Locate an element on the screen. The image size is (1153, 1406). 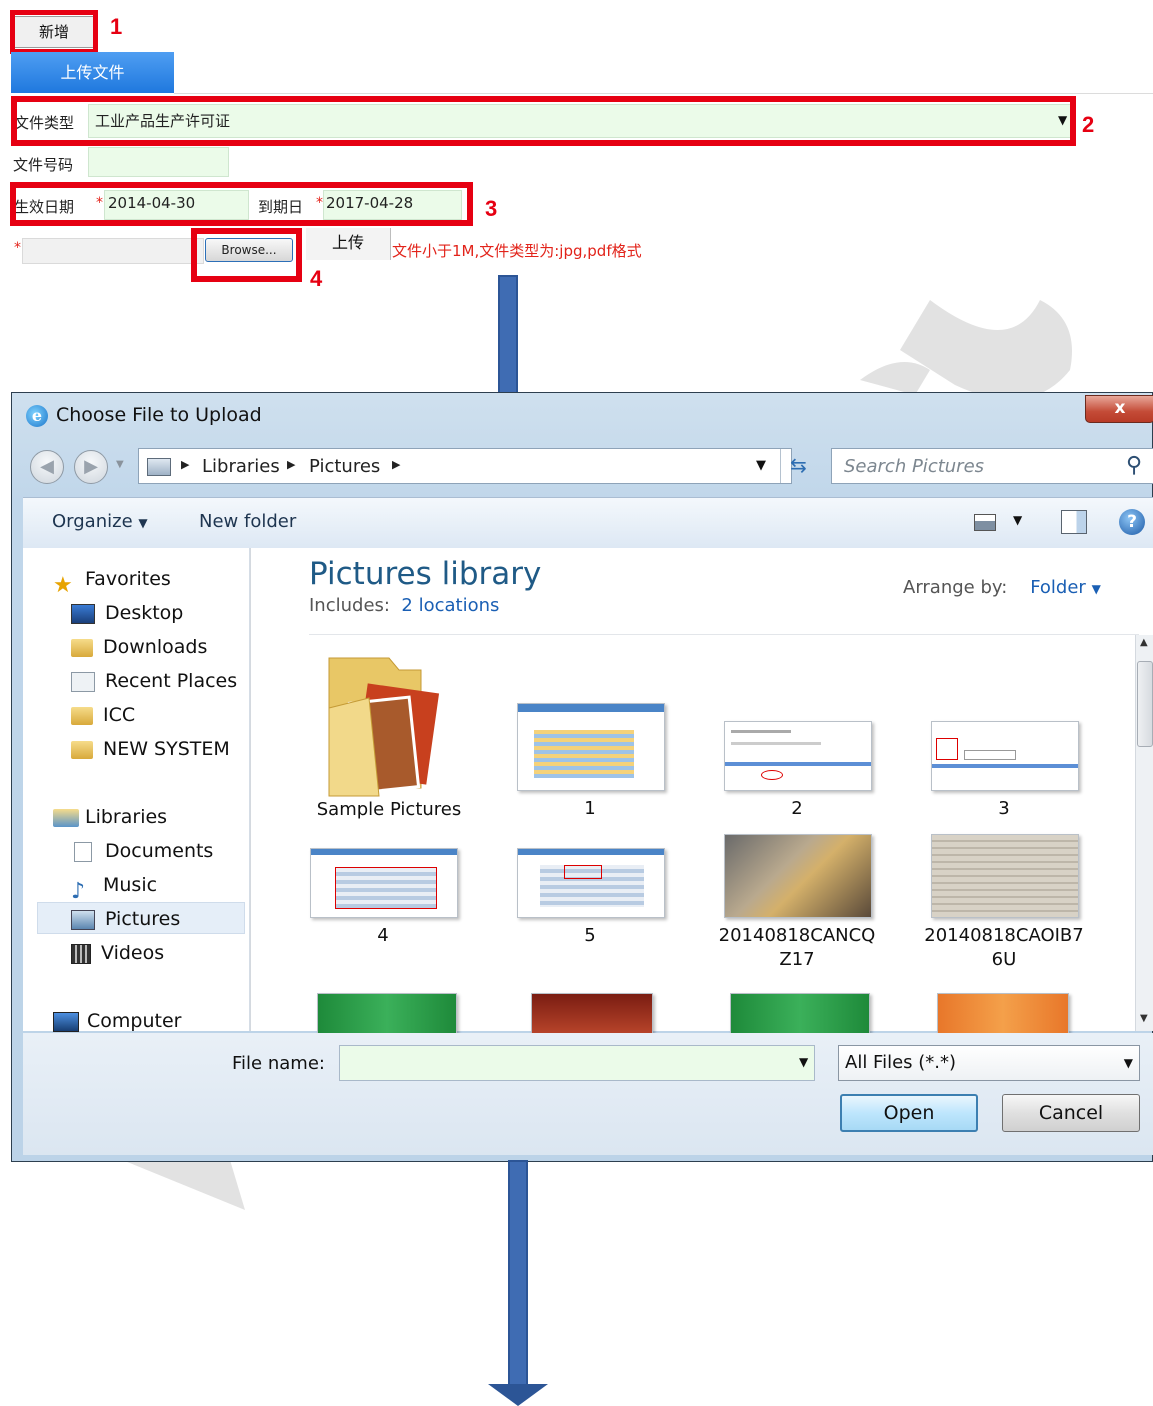
doc-number-label: 文件号码 is located at coordinates (43, 165).